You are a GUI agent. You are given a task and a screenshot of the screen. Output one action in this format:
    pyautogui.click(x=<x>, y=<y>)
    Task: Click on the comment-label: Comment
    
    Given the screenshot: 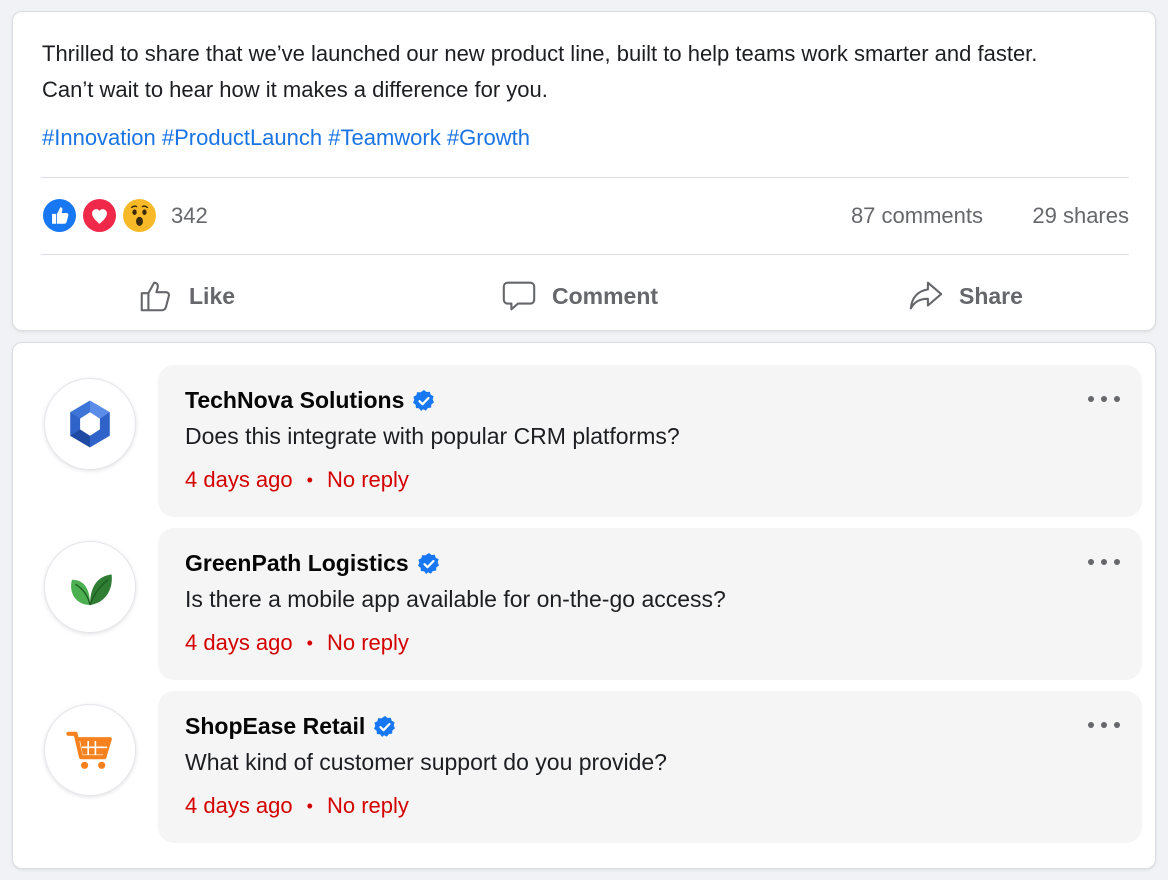 What is the action you would take?
    pyautogui.click(x=605, y=295)
    